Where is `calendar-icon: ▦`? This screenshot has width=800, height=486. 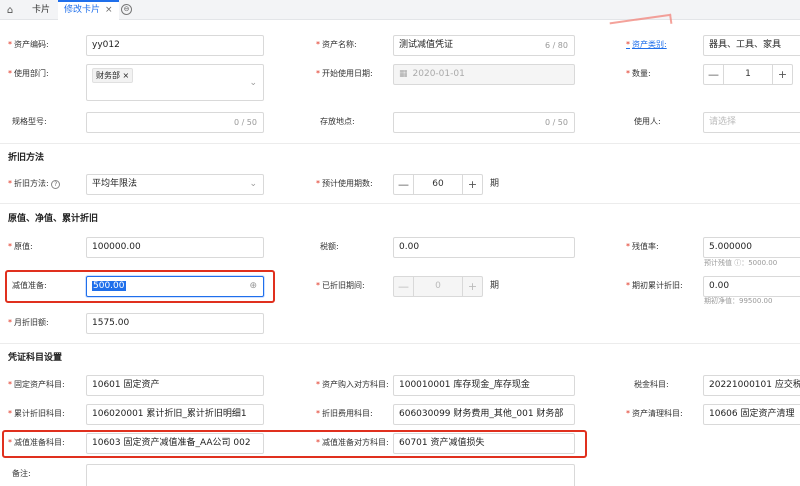 calendar-icon: ▦ is located at coordinates (403, 74).